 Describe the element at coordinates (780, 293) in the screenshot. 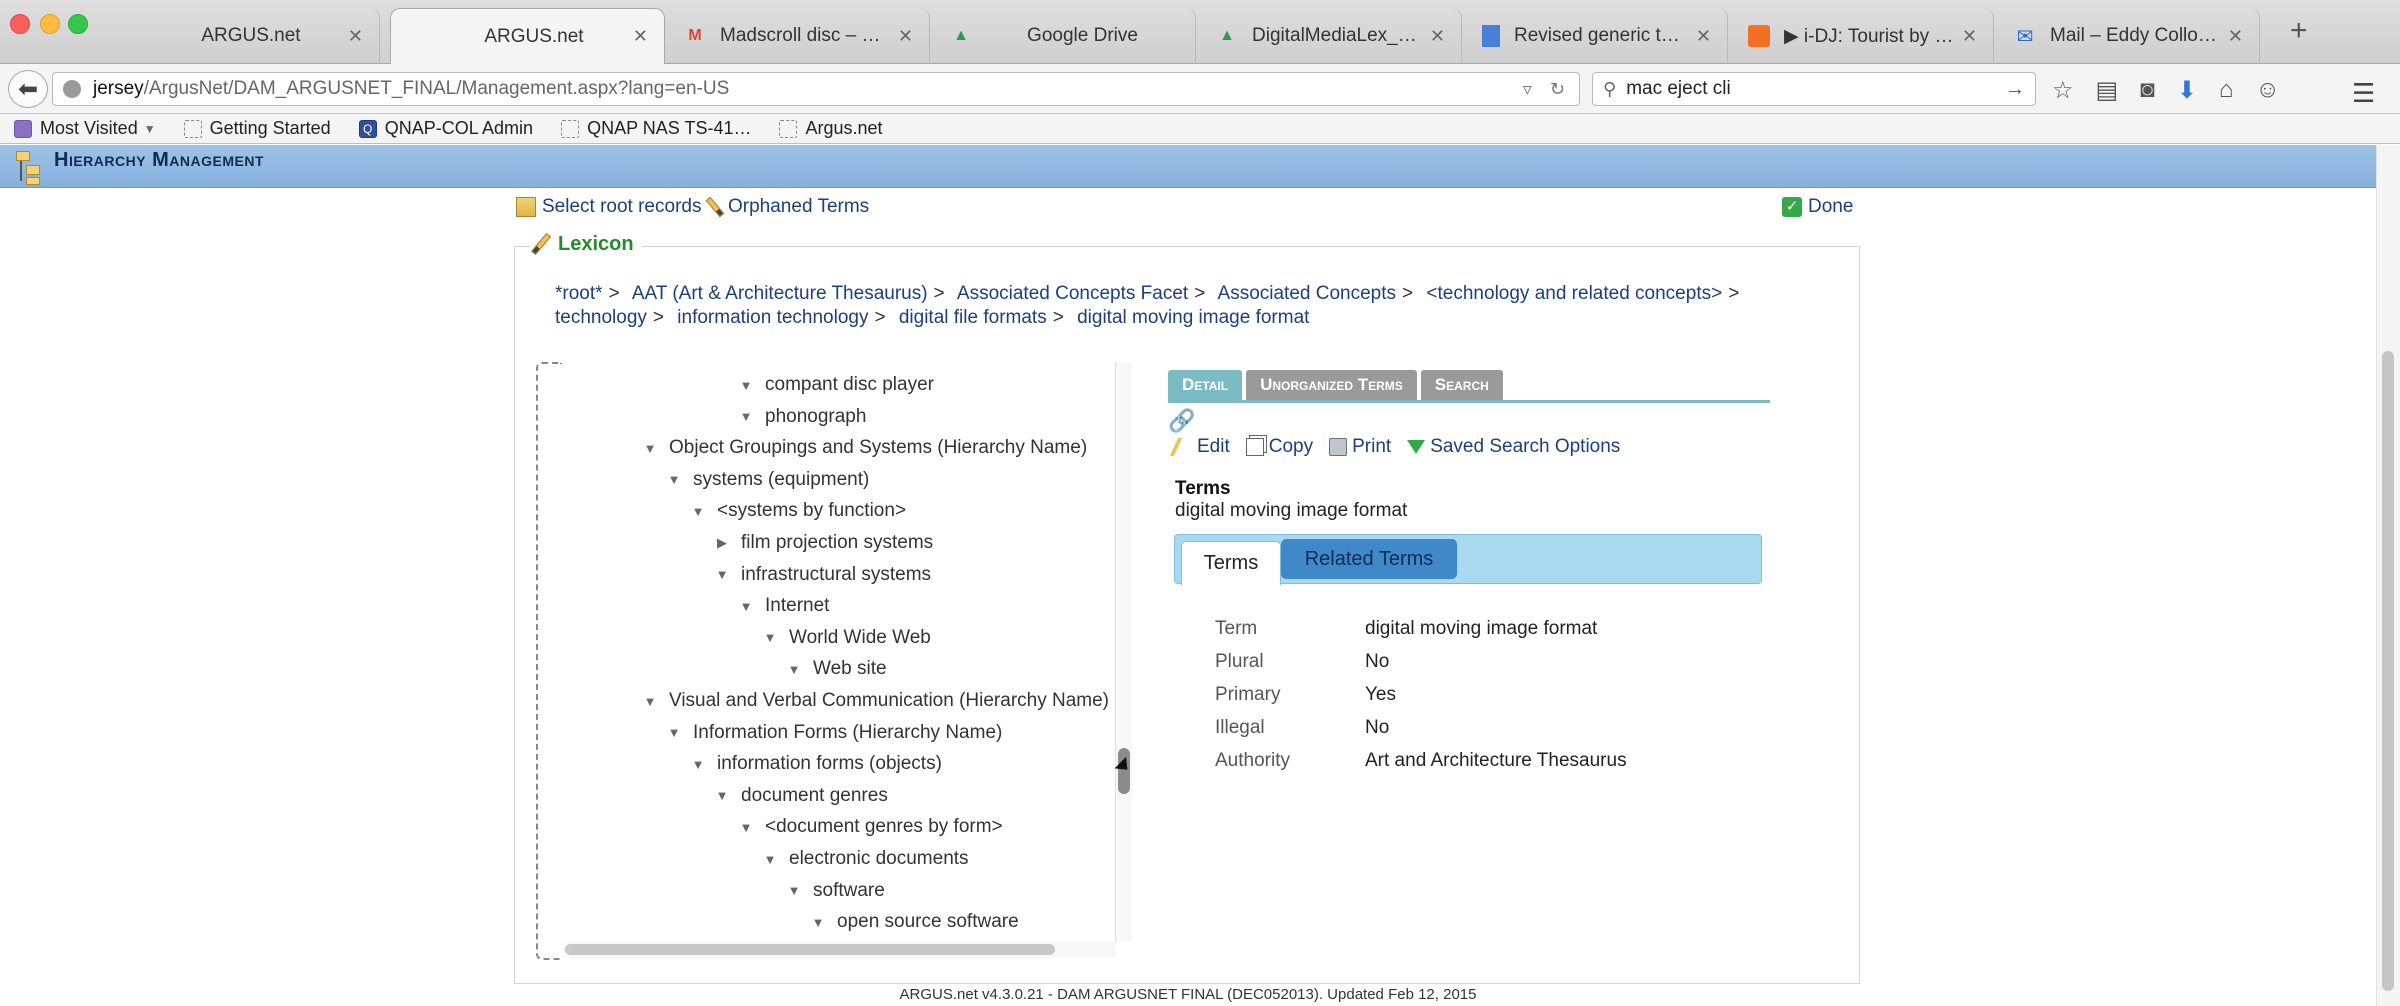

I see `breadcrumb-item: AAT (Art & Architecture Thesaurus)` at that location.